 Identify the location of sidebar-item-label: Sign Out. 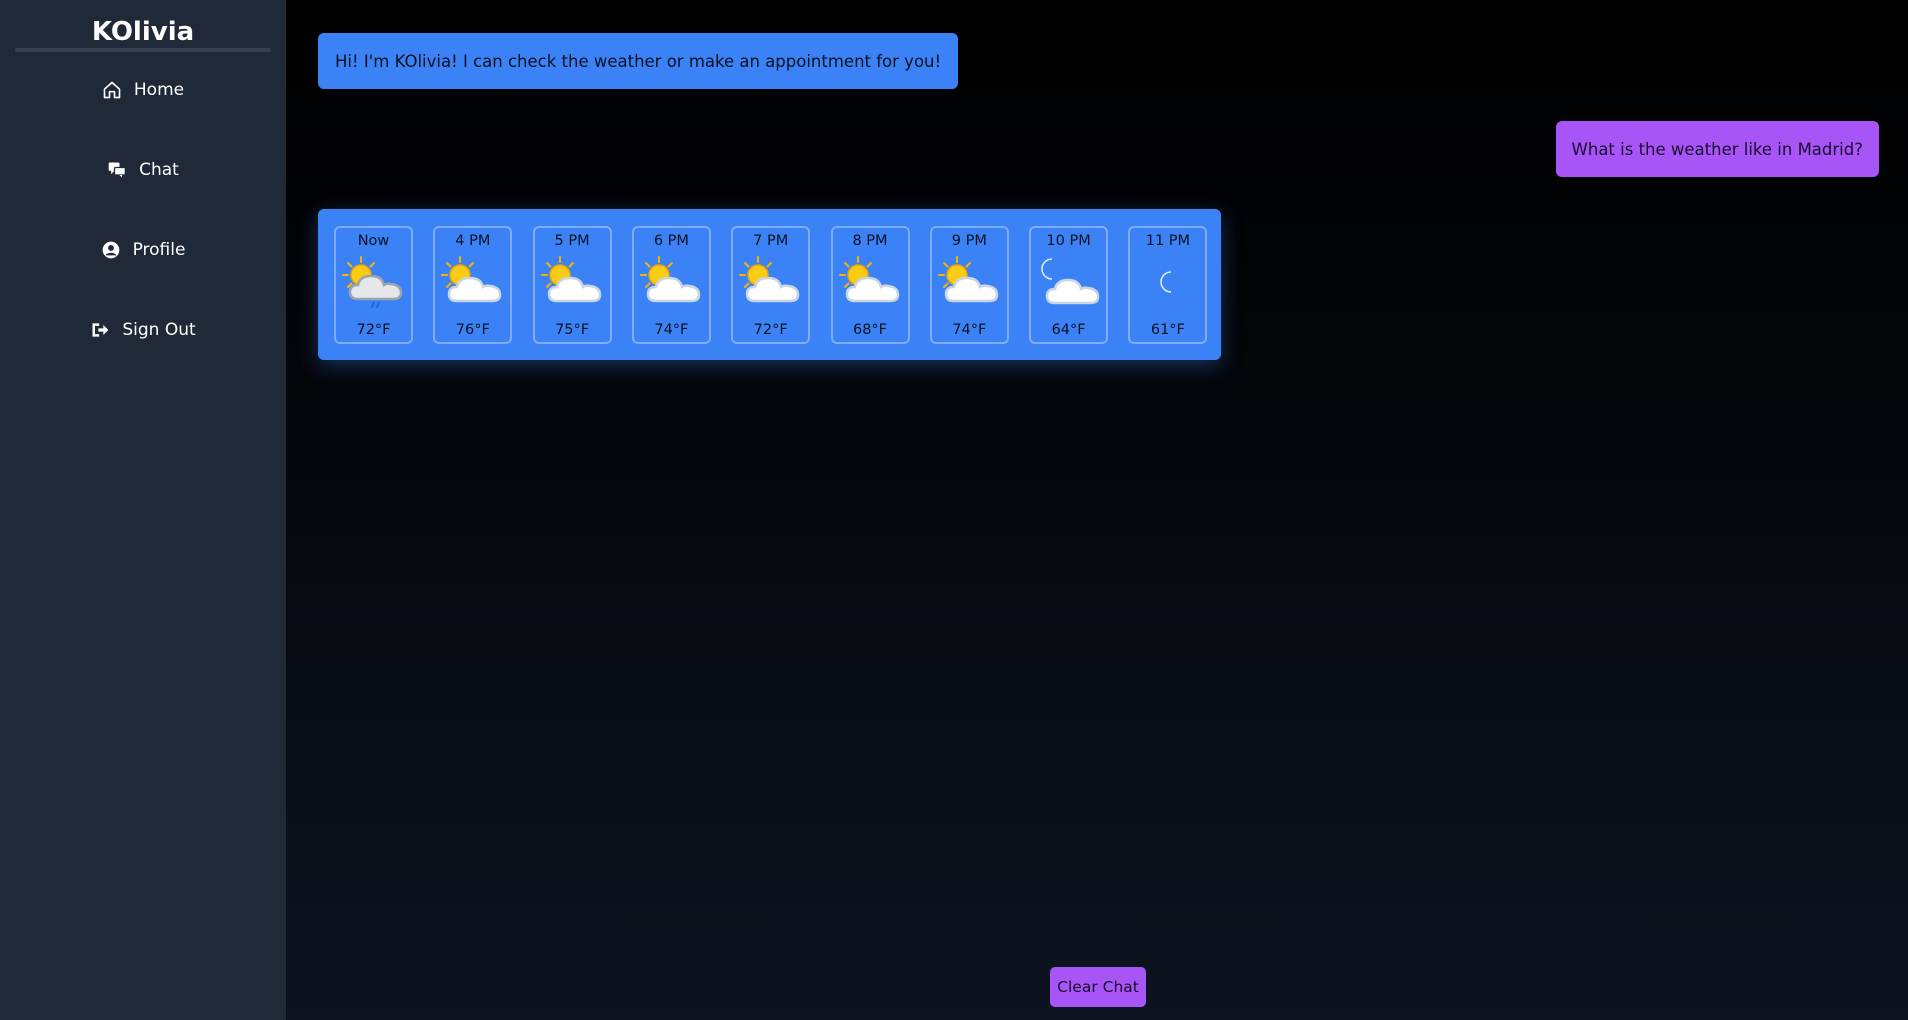
(159, 330).